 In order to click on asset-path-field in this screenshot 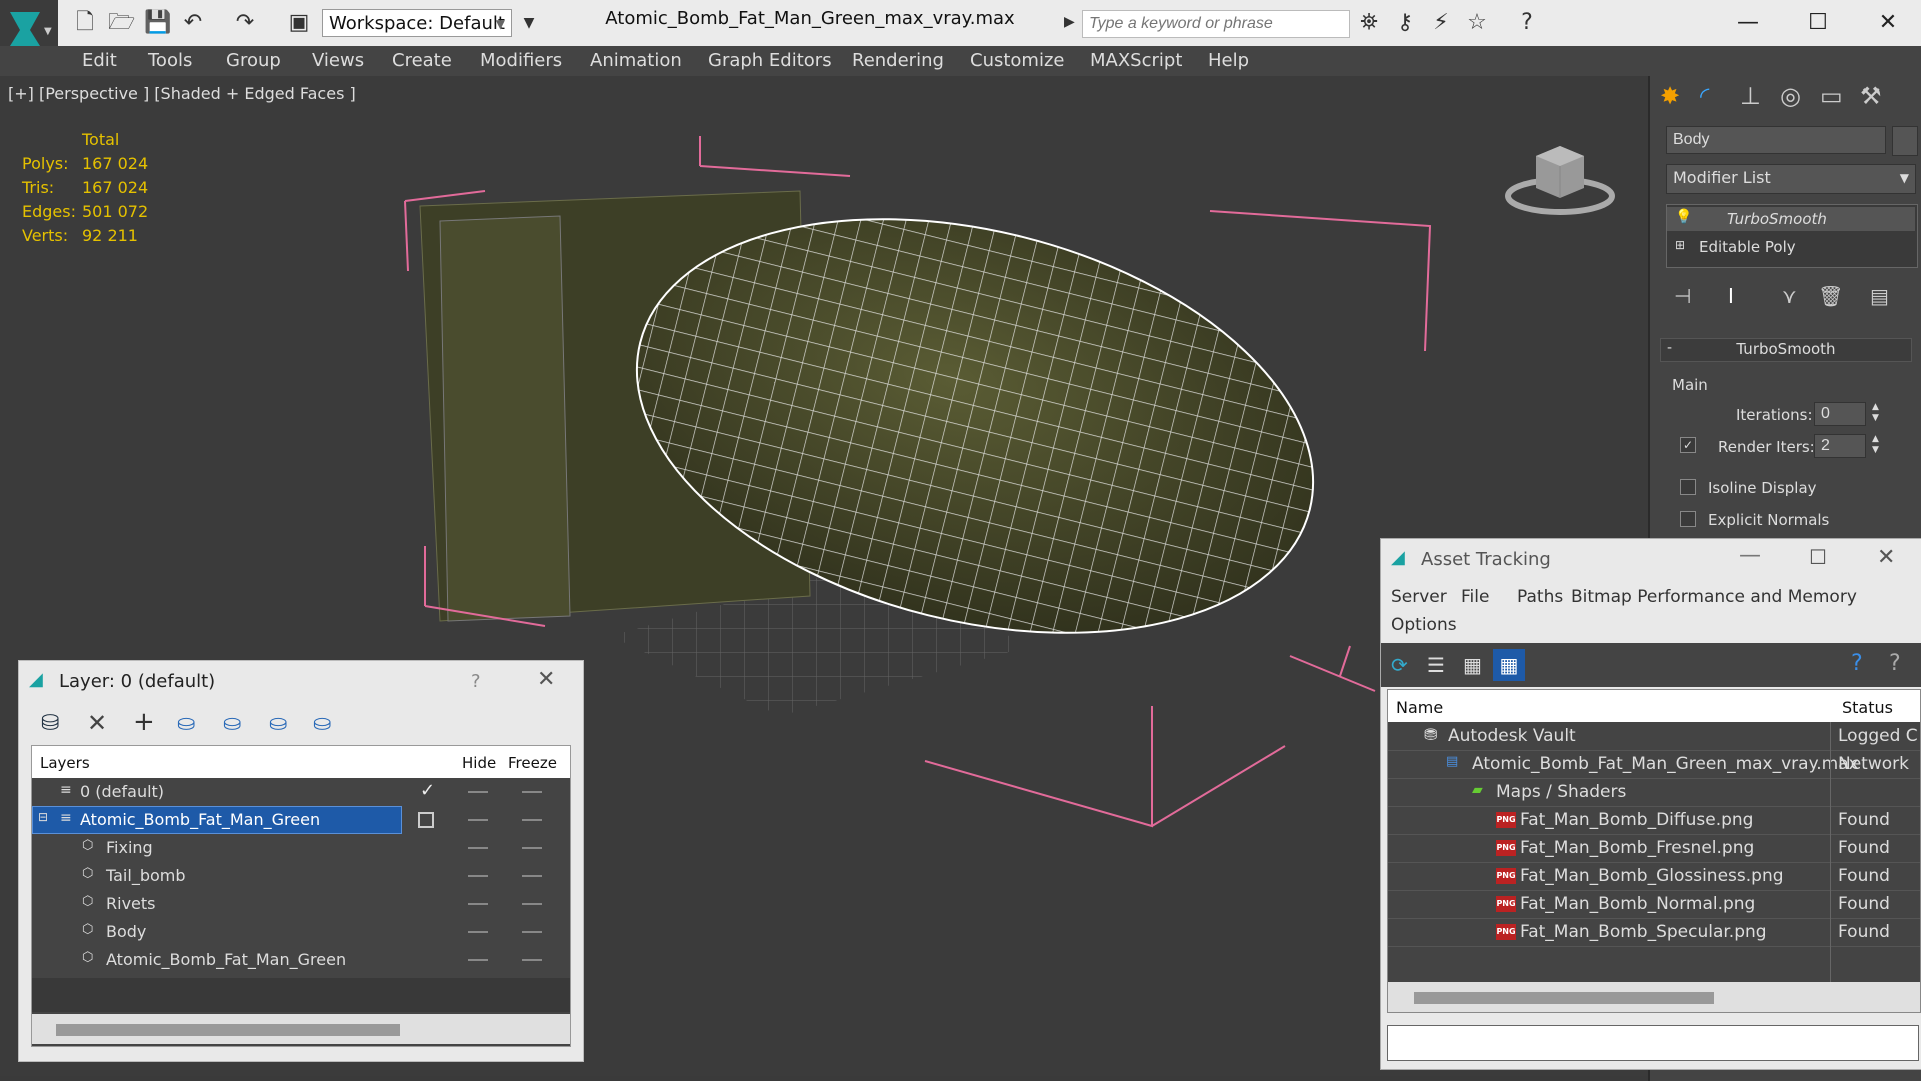, I will do `click(1653, 1043)`.